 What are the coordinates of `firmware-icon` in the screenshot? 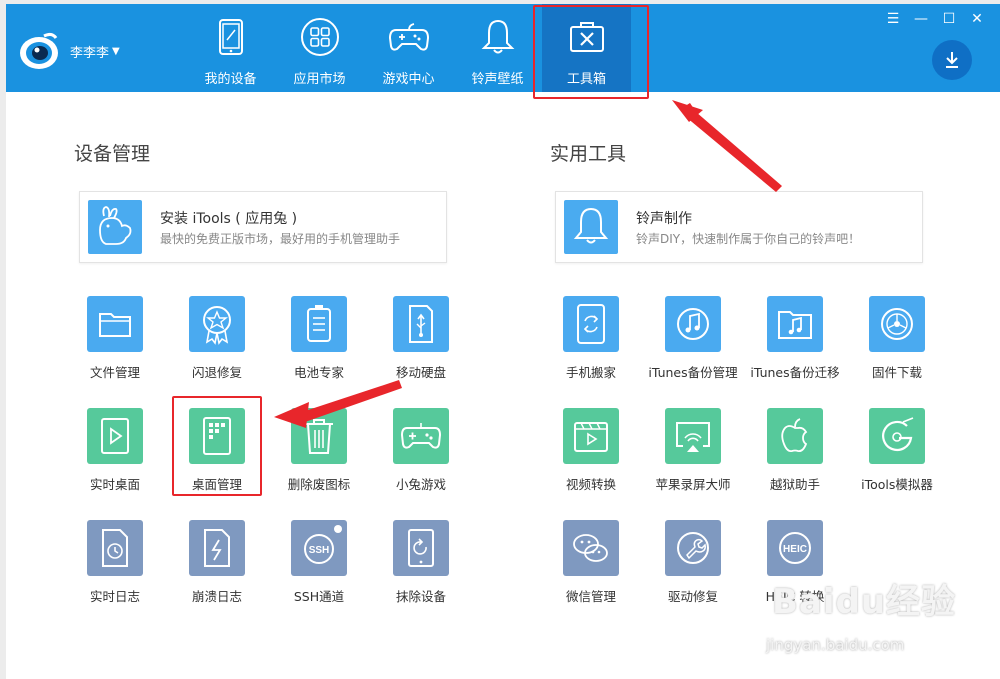 It's located at (897, 324).